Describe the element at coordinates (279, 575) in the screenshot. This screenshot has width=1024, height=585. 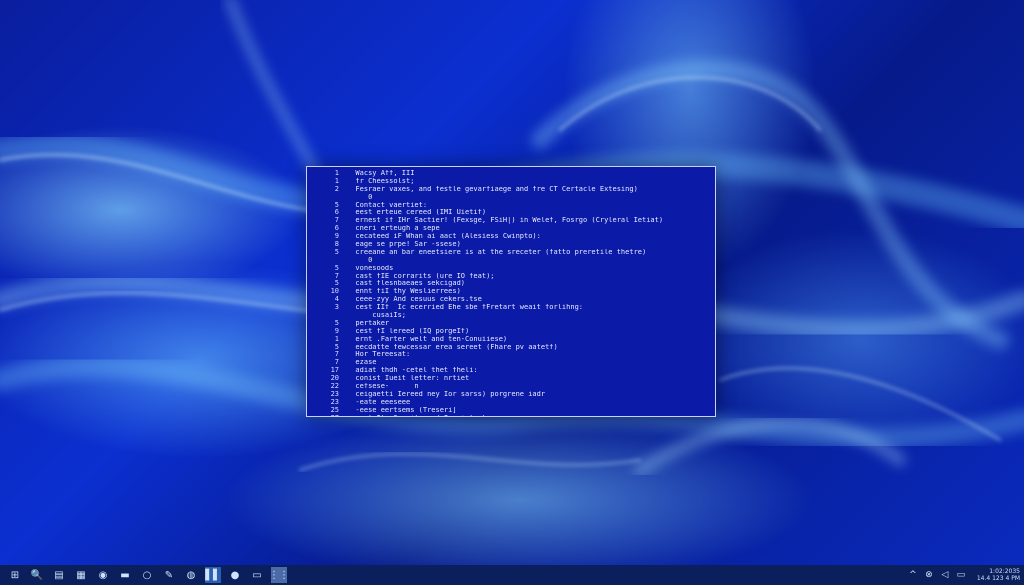
I see `grid-icon: ⋮⋮` at that location.